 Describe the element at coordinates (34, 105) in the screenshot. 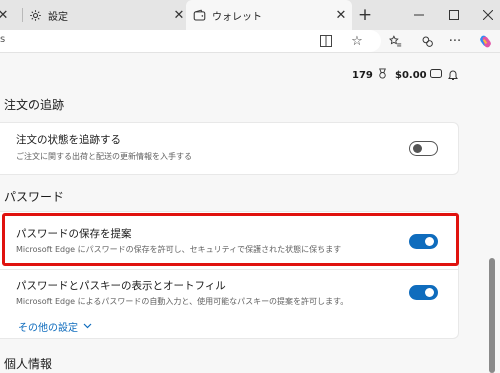

I see `section-title-order-tracking: 注文の追跡` at that location.